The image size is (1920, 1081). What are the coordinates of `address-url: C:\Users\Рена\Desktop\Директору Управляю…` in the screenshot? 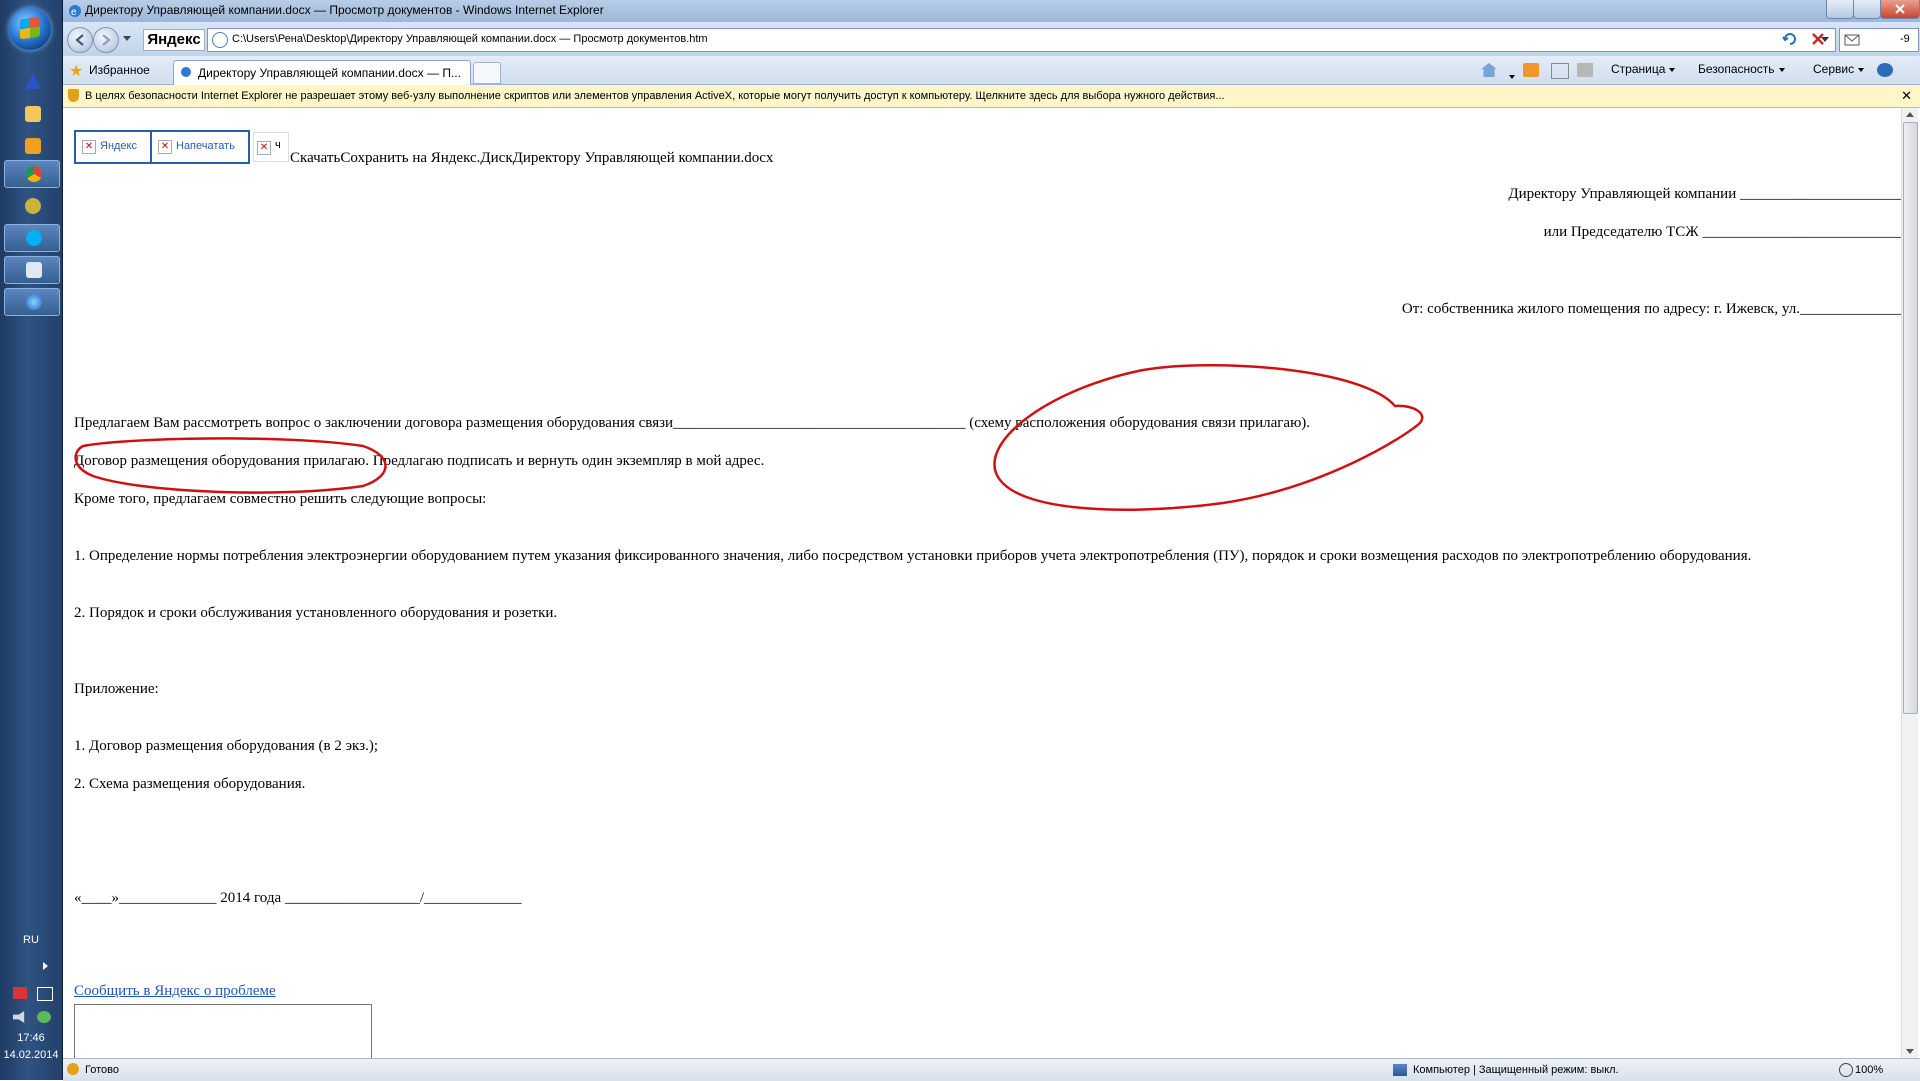 It's located at (470, 39).